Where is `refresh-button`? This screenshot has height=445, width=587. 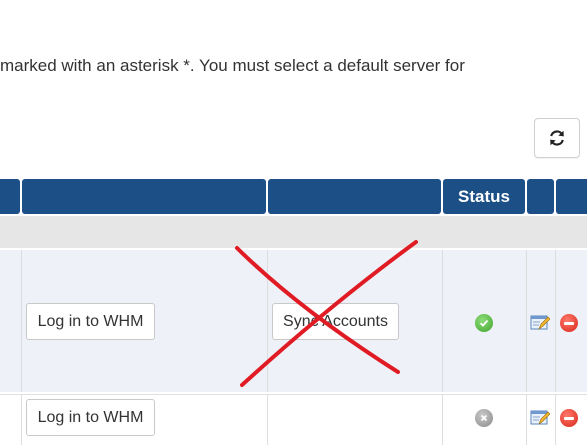
refresh-button is located at coordinates (557, 138).